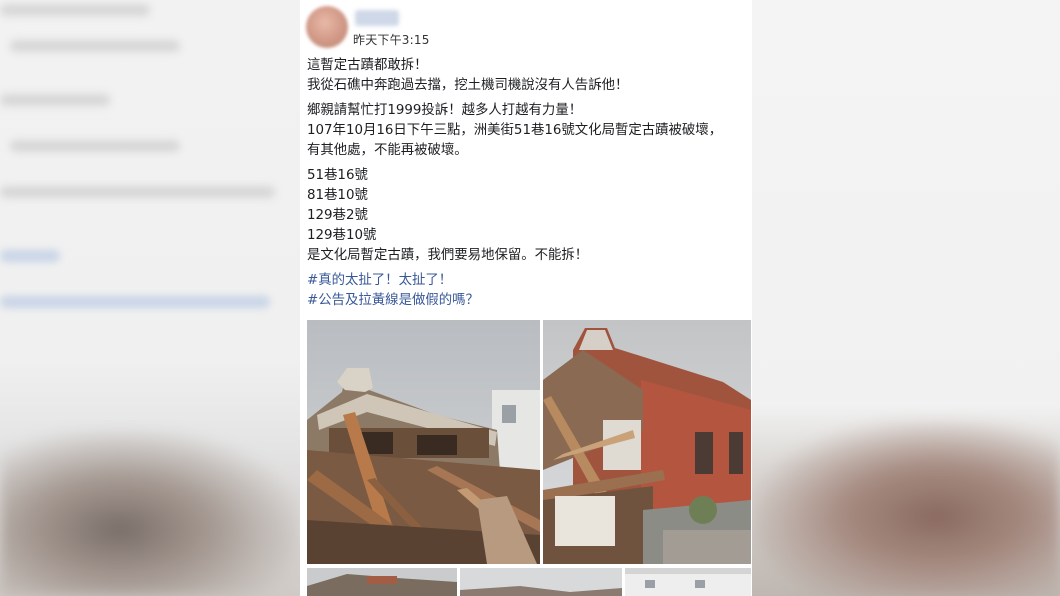 This screenshot has height=596, width=1060. Describe the element at coordinates (515, 130) in the screenshot. I see `post-line: 107年10月16日下午三點，洲美街51巷16號文化局暫定古蹟被破壞，` at that location.